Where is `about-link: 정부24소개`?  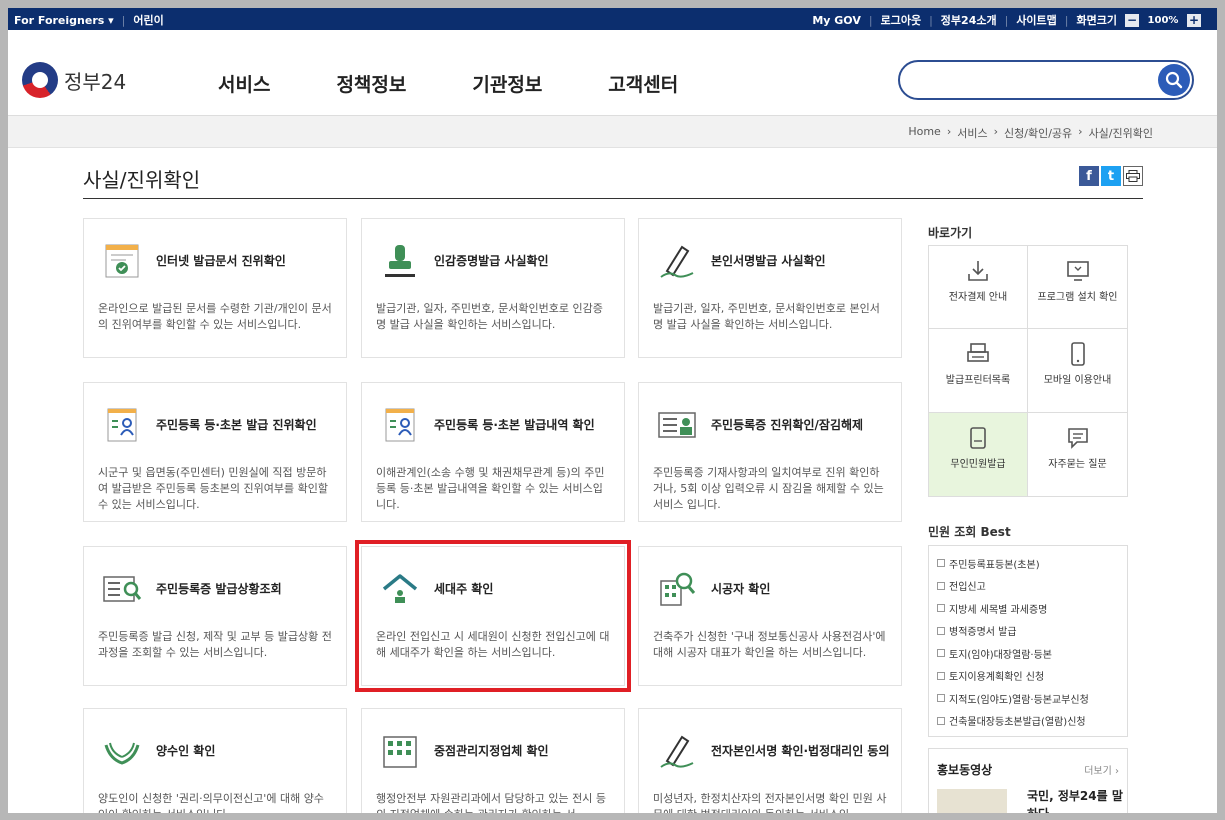 about-link: 정부24소개 is located at coordinates (969, 20).